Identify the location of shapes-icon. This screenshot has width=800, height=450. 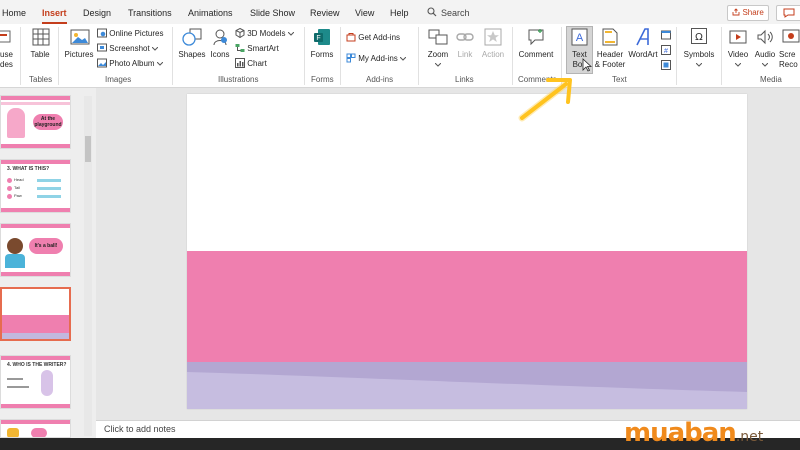
(192, 37).